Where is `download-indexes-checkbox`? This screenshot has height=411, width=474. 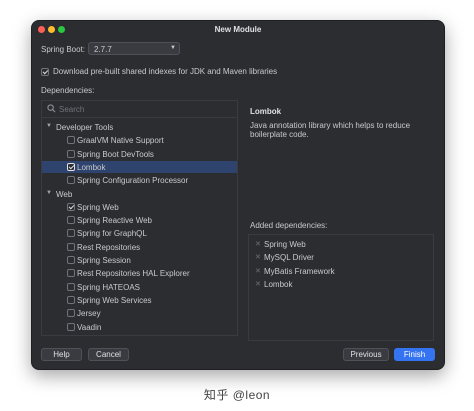 download-indexes-checkbox is located at coordinates (45, 71).